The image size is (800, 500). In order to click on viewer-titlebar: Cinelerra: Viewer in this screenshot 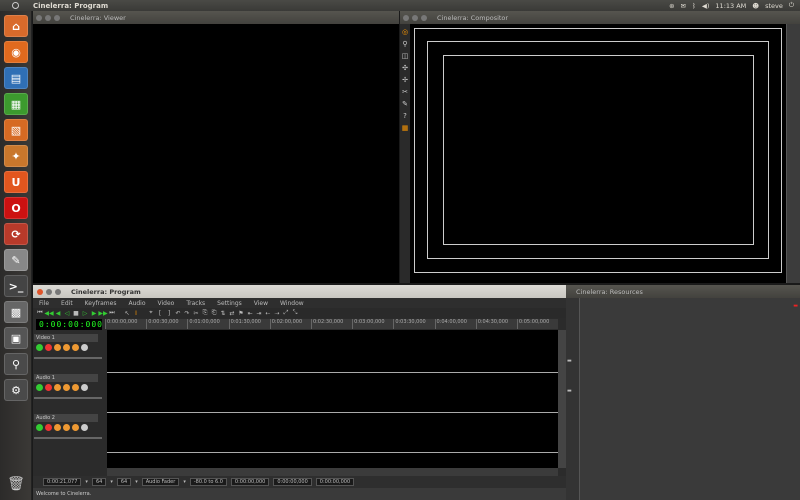, I will do `click(216, 17)`.